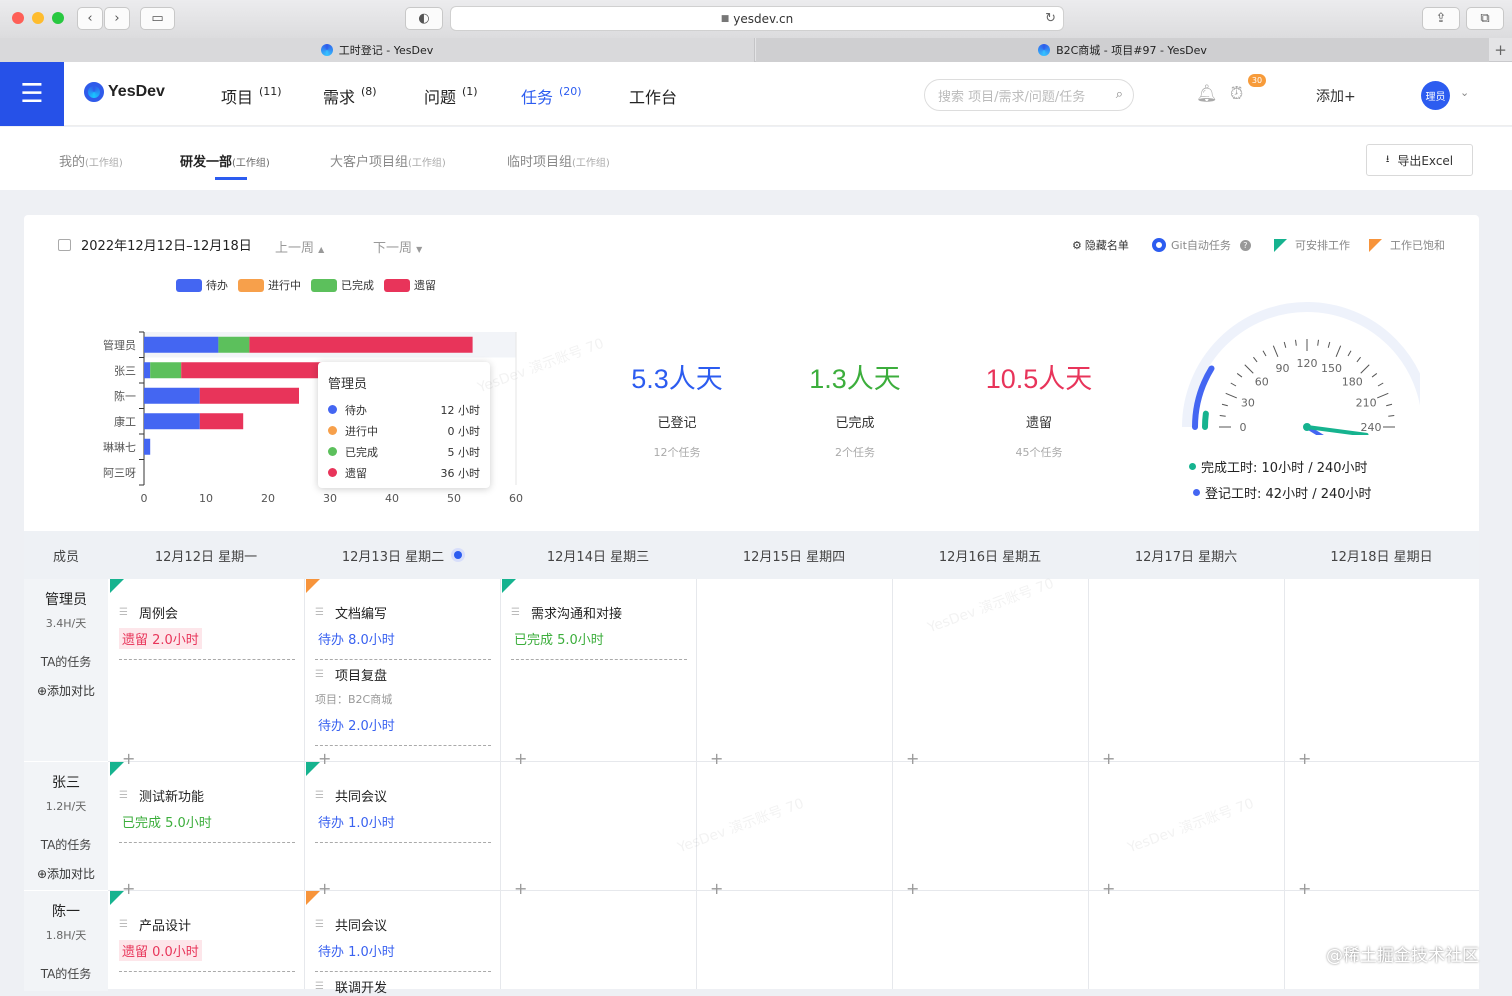  I want to click on task-card: ☰ 文档编写 待办 8.0小时, so click(403, 631).